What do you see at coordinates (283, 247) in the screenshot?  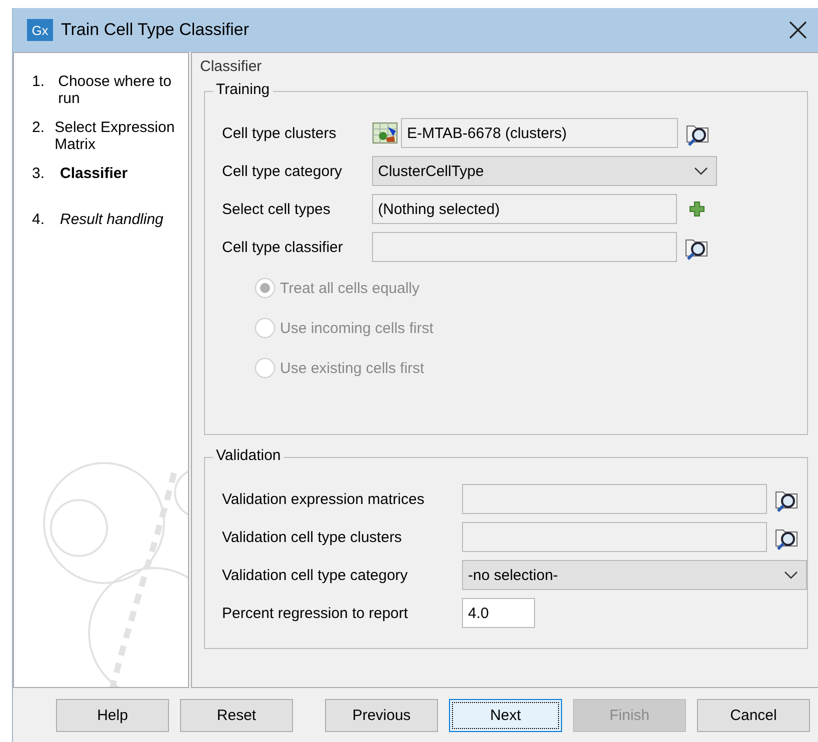 I see `field-label: Cell type classifier` at bounding box center [283, 247].